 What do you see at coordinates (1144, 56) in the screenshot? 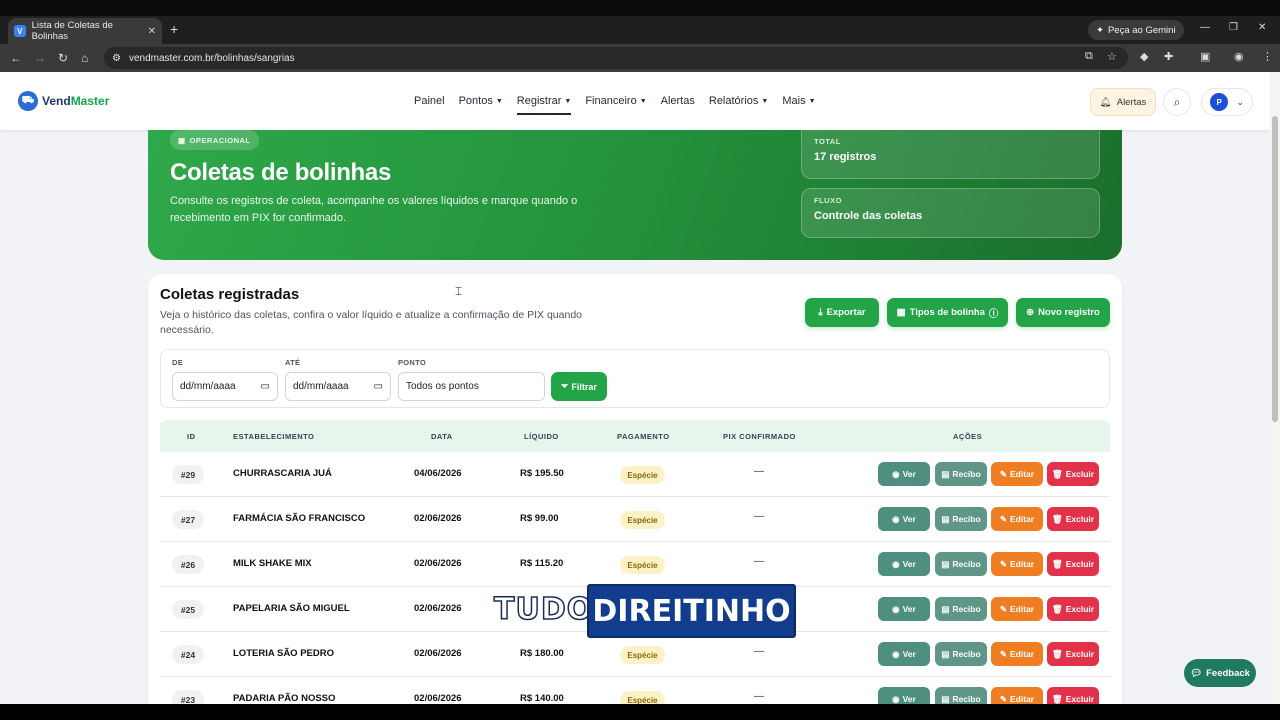
I see `extension-icon: ◆` at bounding box center [1144, 56].